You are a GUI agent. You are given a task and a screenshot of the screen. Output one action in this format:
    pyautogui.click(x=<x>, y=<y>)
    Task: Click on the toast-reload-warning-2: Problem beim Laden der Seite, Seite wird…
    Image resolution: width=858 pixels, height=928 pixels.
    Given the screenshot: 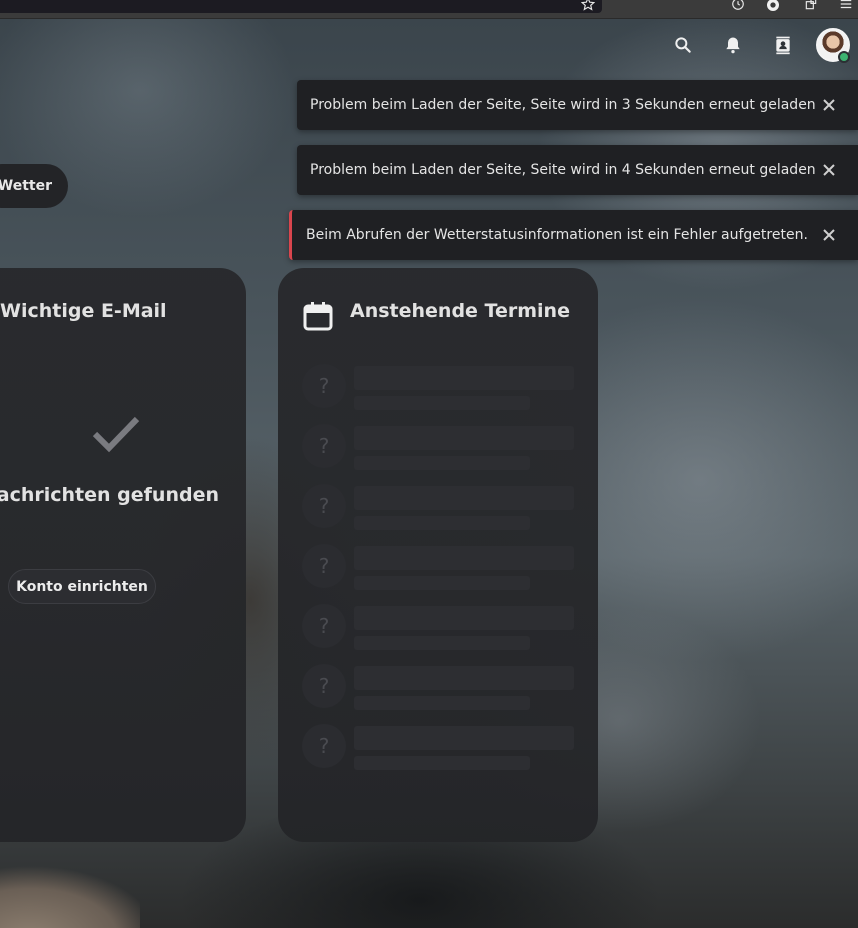 What is the action you would take?
    pyautogui.click(x=577, y=170)
    